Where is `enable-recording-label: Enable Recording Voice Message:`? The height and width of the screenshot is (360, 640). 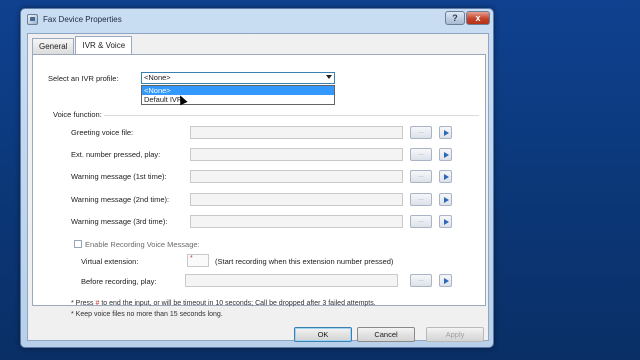 enable-recording-label: Enable Recording Voice Message: is located at coordinates (142, 244).